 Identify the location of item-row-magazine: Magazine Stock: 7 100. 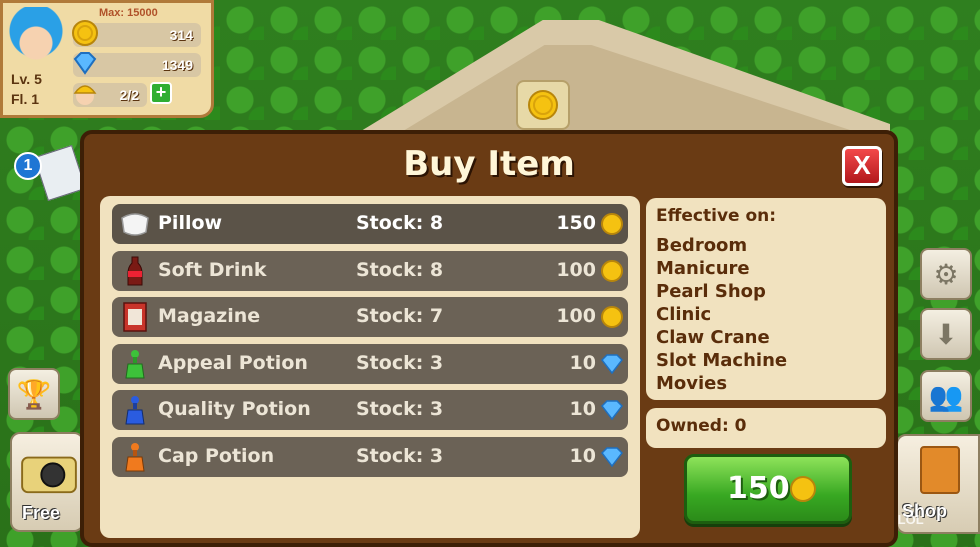
(370, 317).